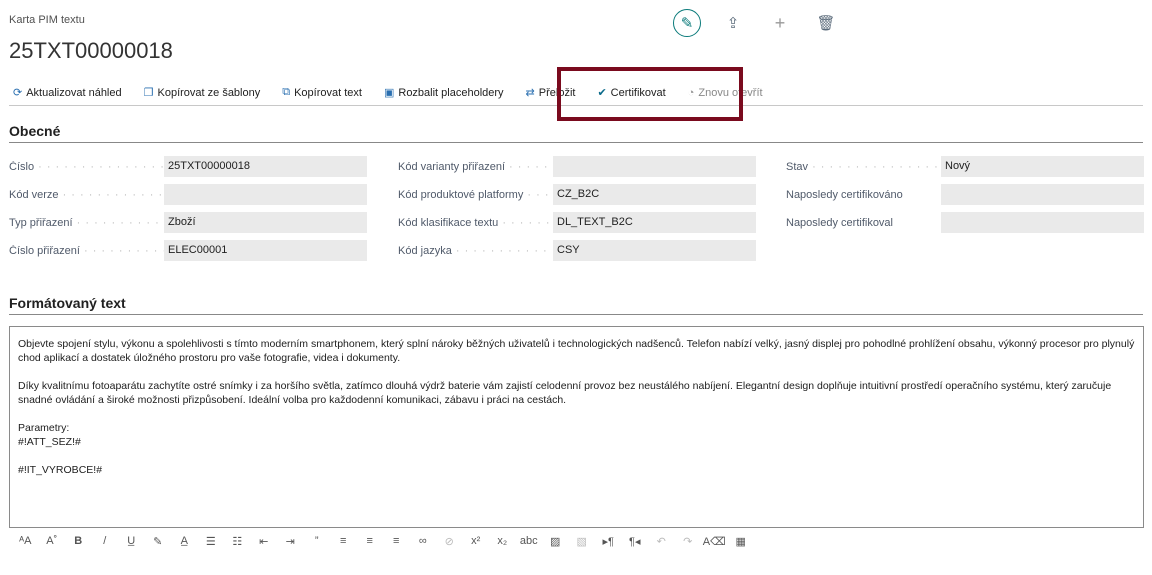 Image resolution: width=1152 pixels, height=575 pixels. I want to click on field-label: Naposledy certifikováno, so click(863, 195).